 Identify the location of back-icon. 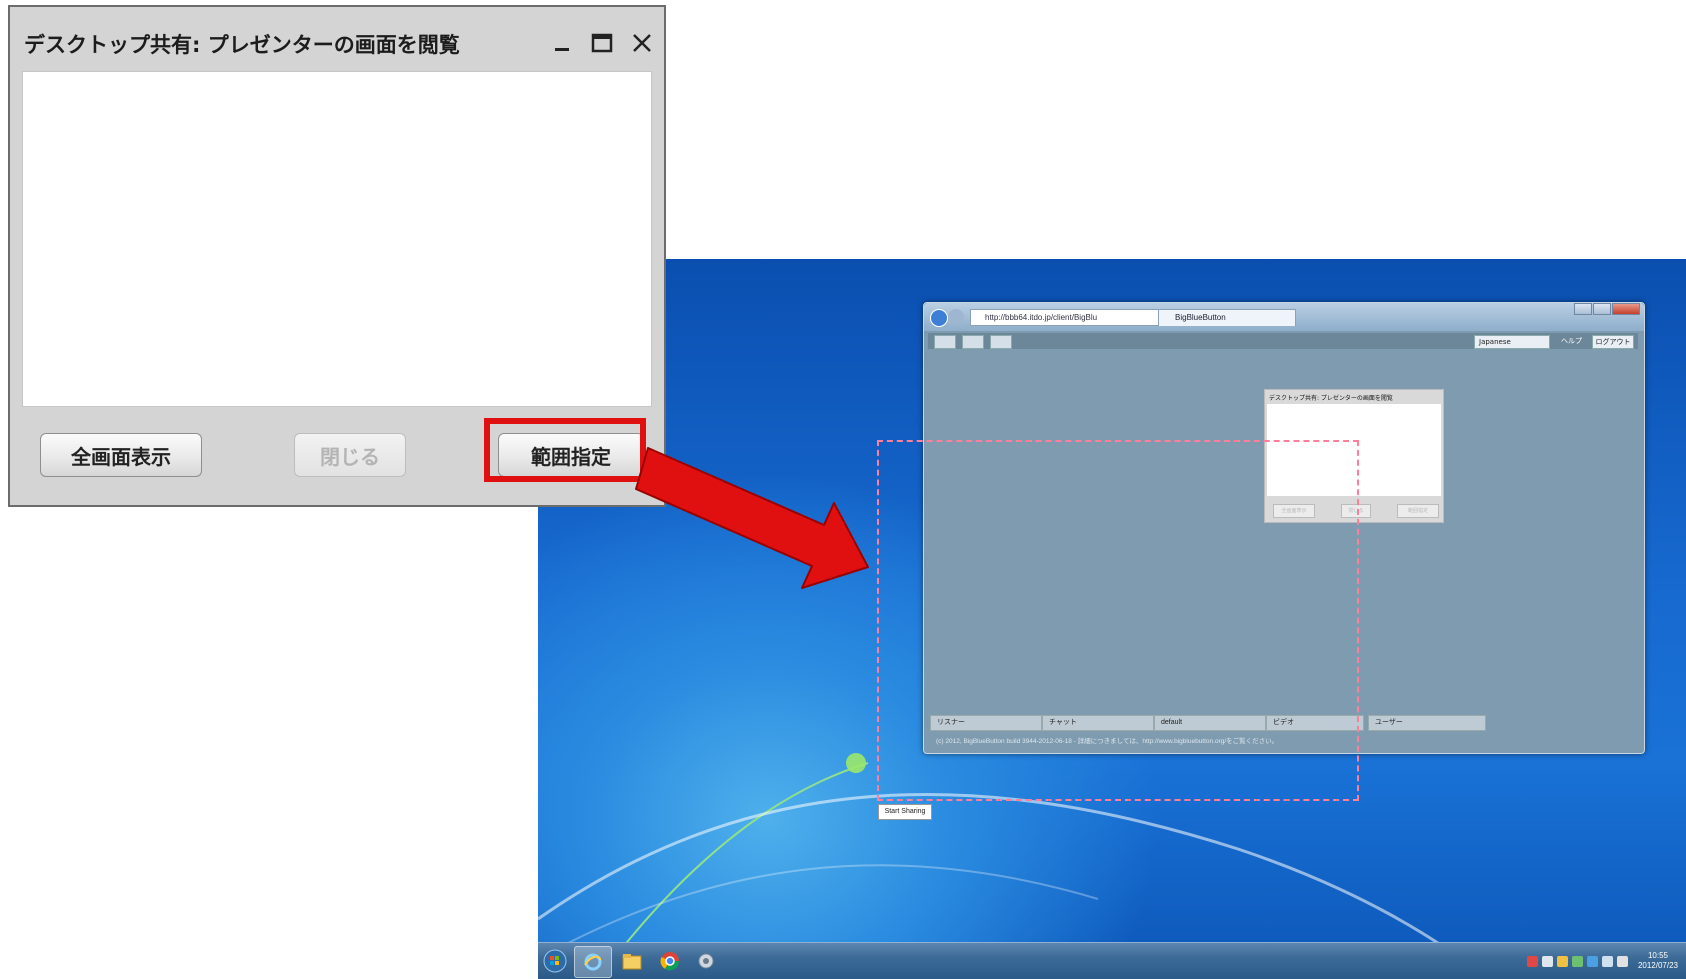
(939, 318).